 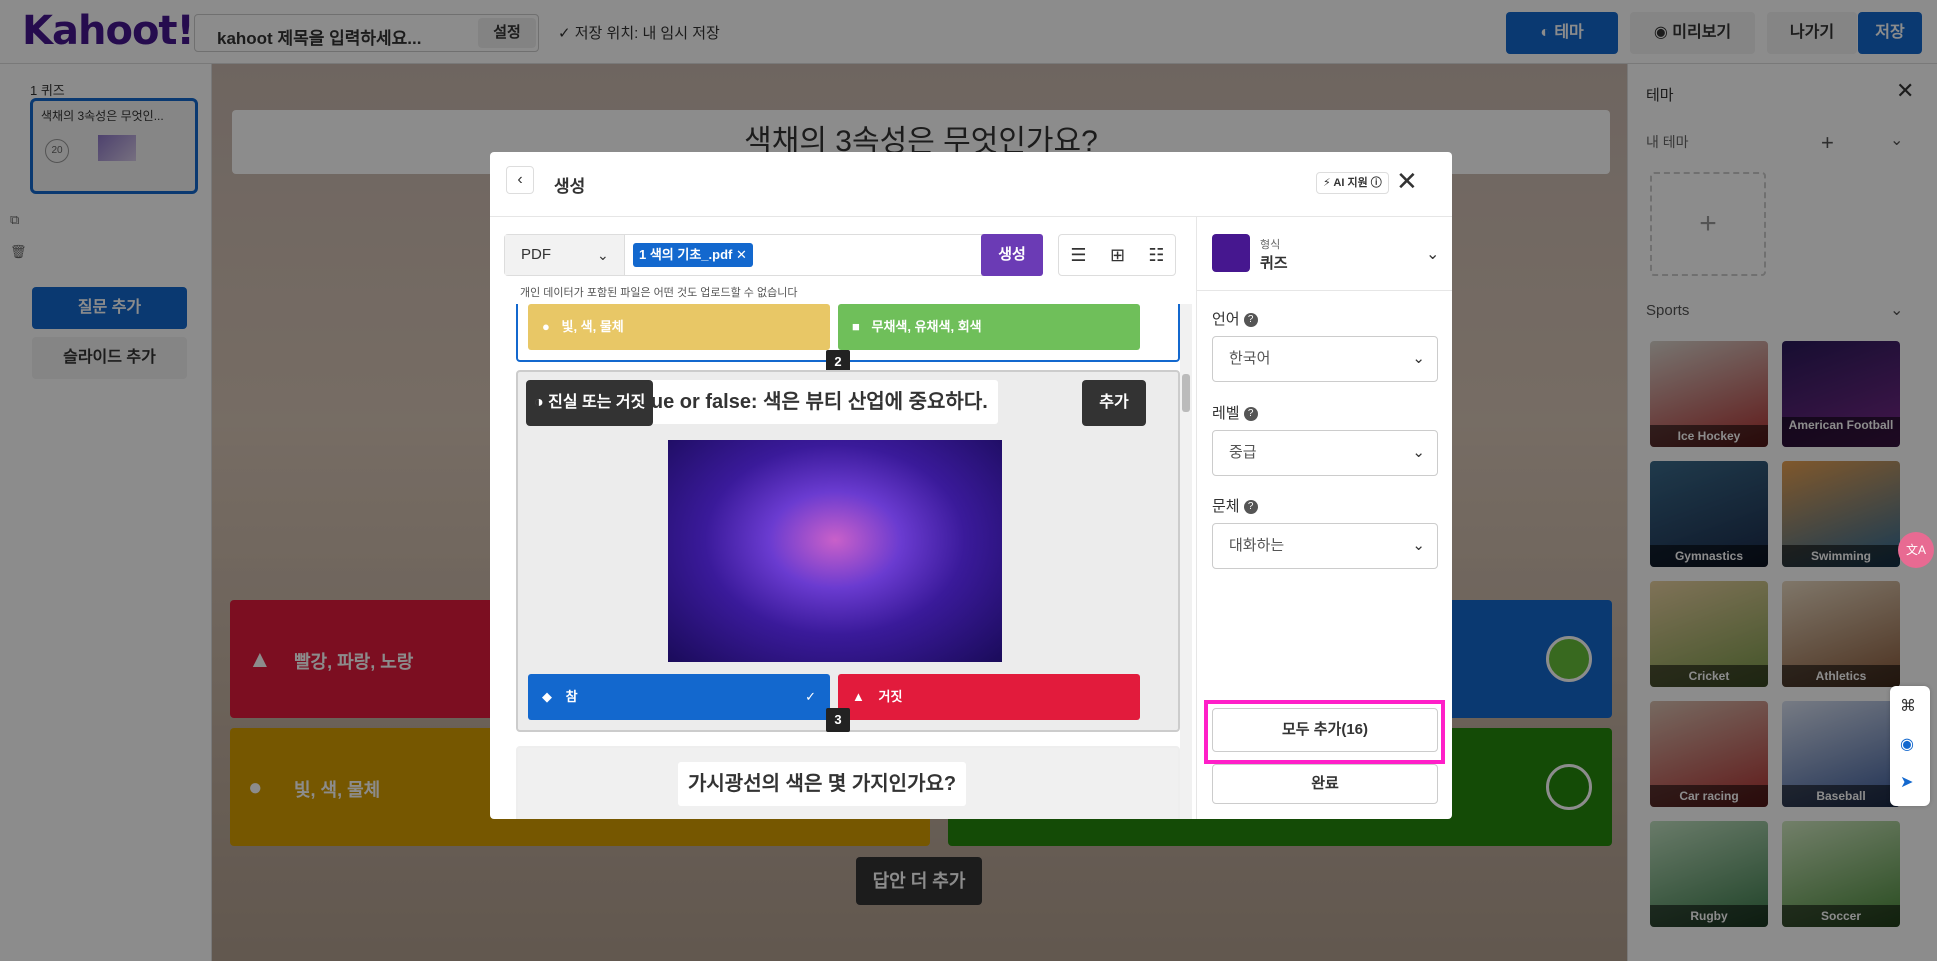 I want to click on question-card-4: 가시광선의 색은 몇 가지인가요?, so click(x=848, y=782).